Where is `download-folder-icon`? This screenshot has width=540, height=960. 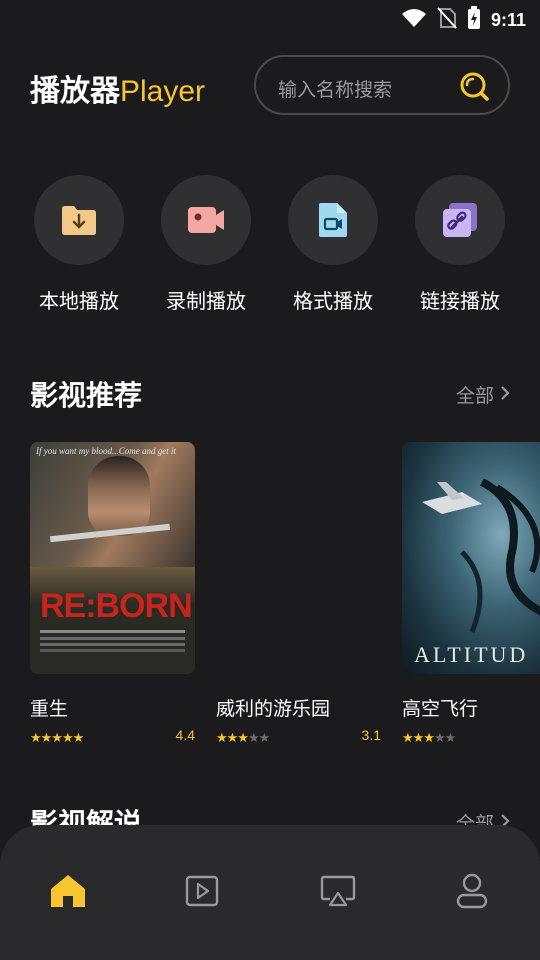 download-folder-icon is located at coordinates (79, 220).